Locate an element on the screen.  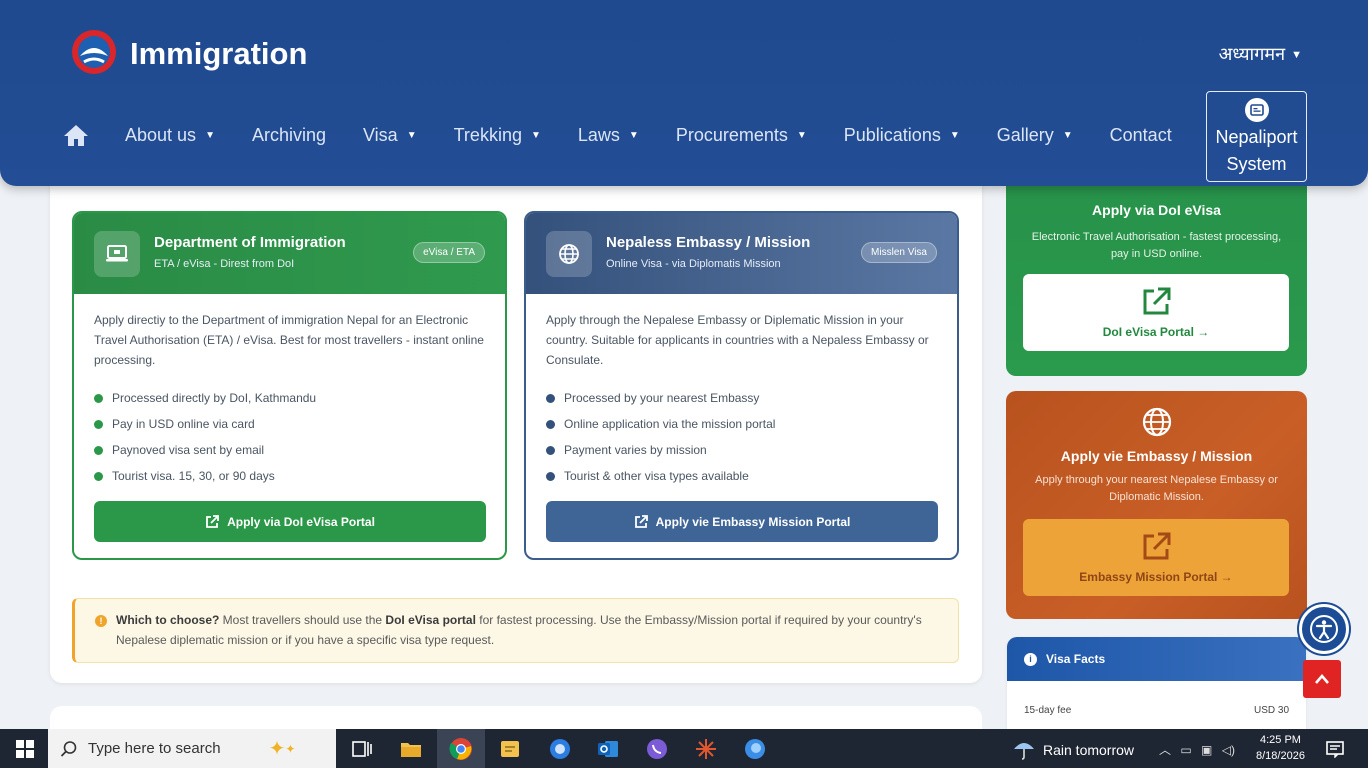
battery-icon: ▭ is located at coordinates (1186, 750).